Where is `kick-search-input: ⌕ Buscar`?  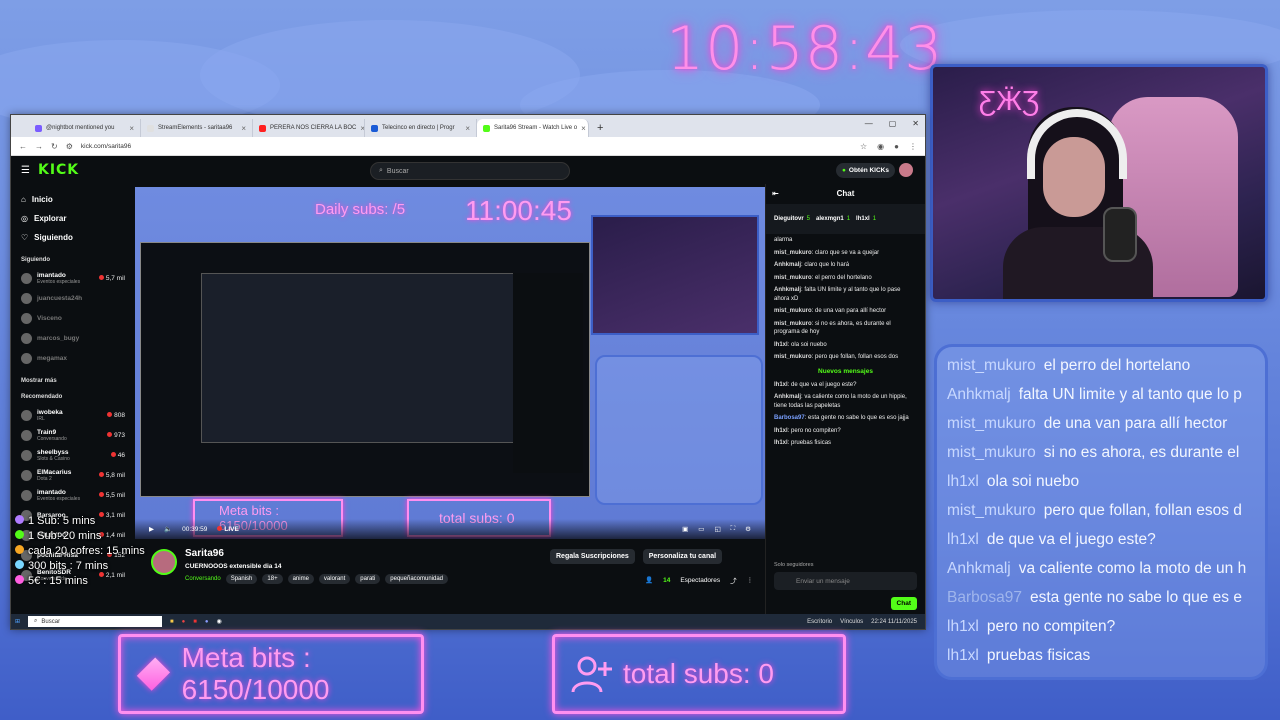 kick-search-input: ⌕ Buscar is located at coordinates (470, 171).